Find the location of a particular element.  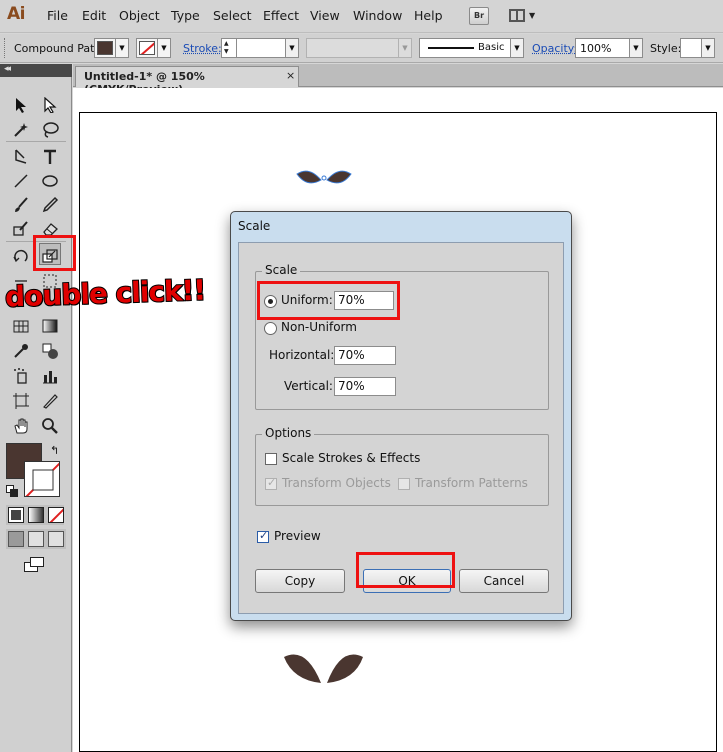

pencil-tool is located at coordinates (50, 204).